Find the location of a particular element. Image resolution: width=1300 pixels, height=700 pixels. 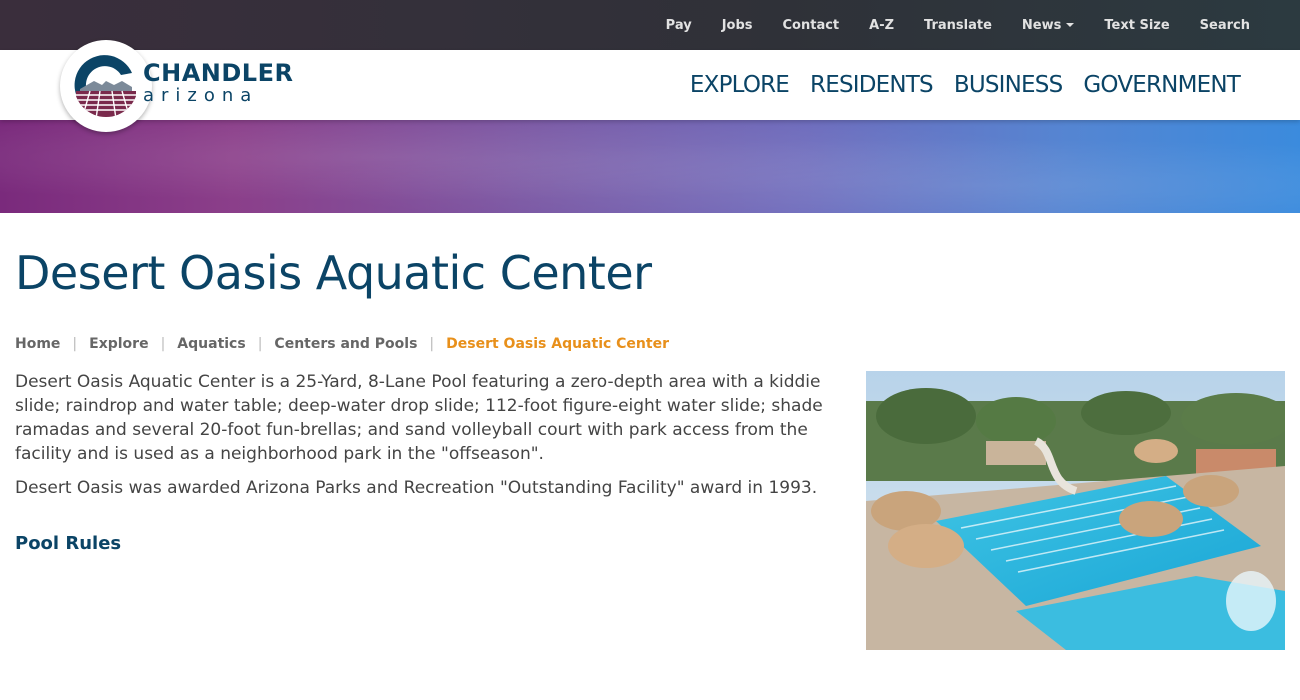

chandler-city-seal-icon is located at coordinates (106, 85).